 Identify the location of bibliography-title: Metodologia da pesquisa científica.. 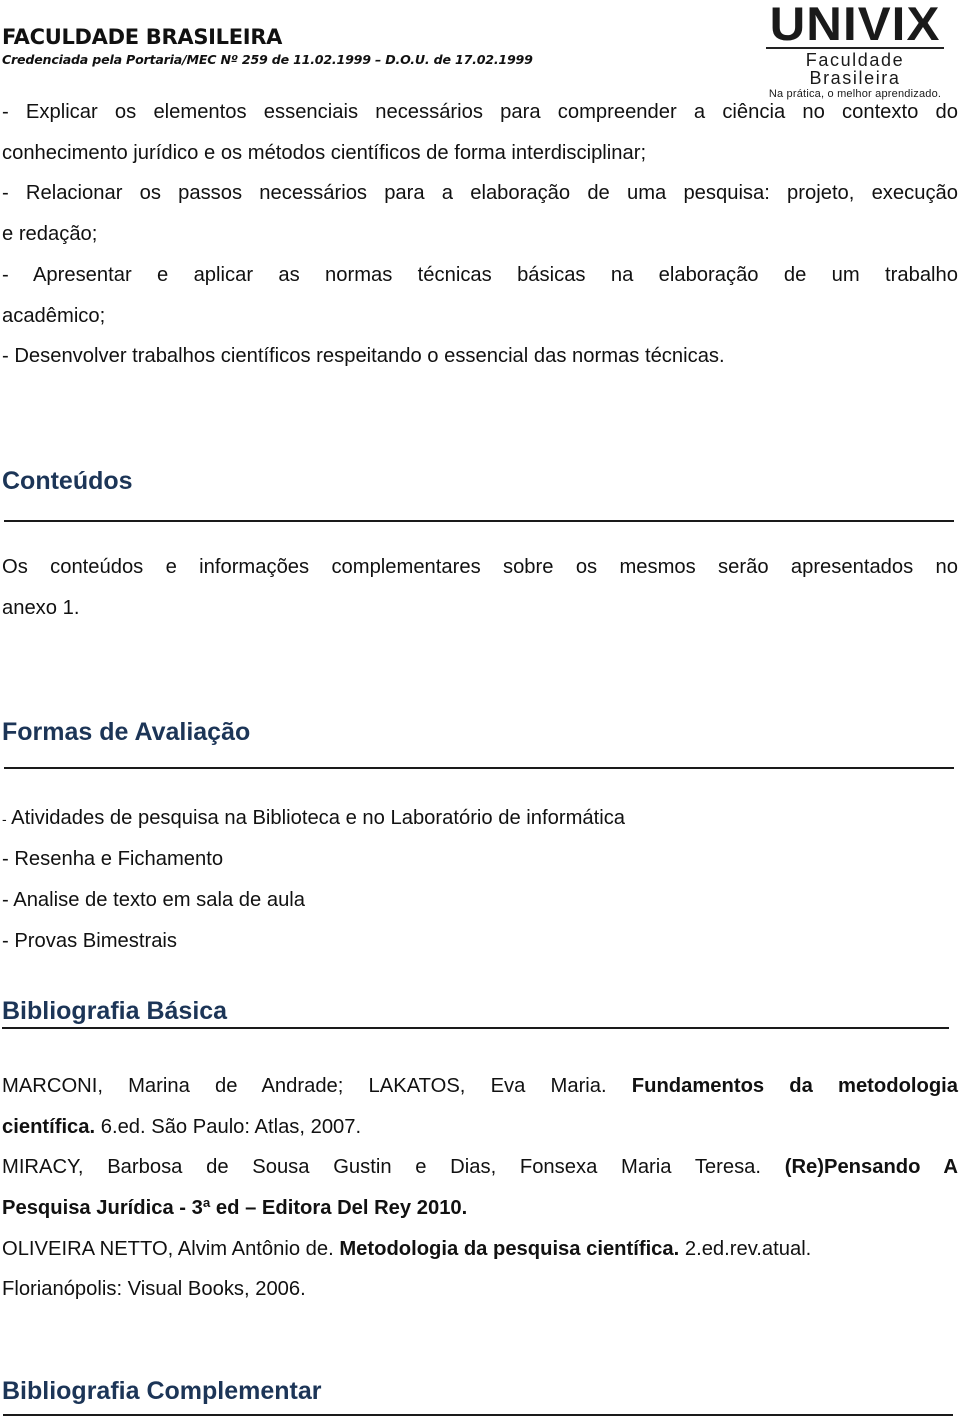
(509, 1249).